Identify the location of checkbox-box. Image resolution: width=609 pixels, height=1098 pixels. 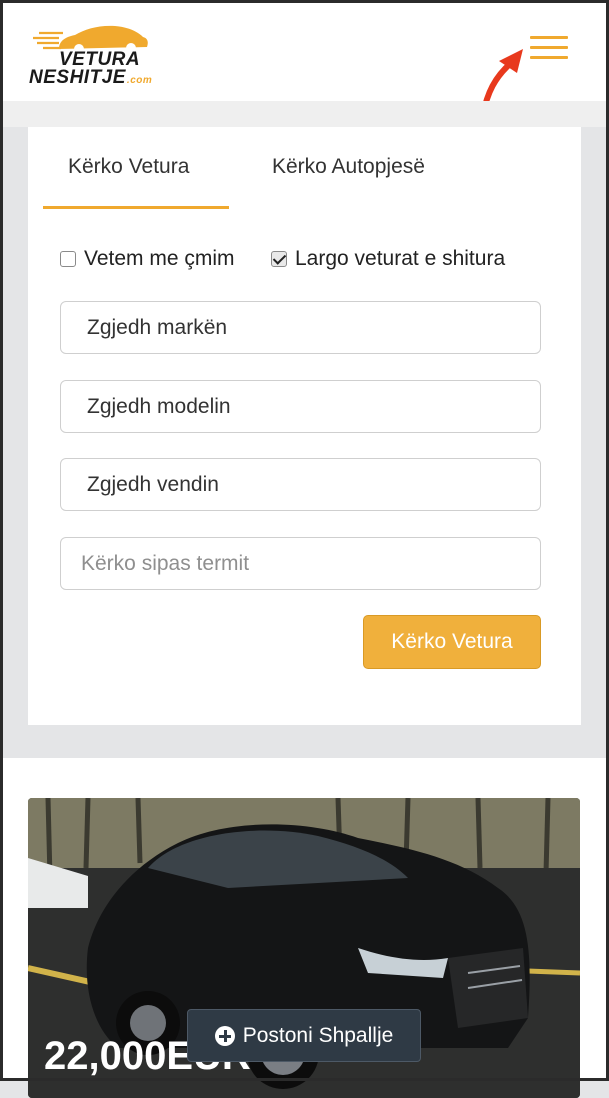
(68, 259).